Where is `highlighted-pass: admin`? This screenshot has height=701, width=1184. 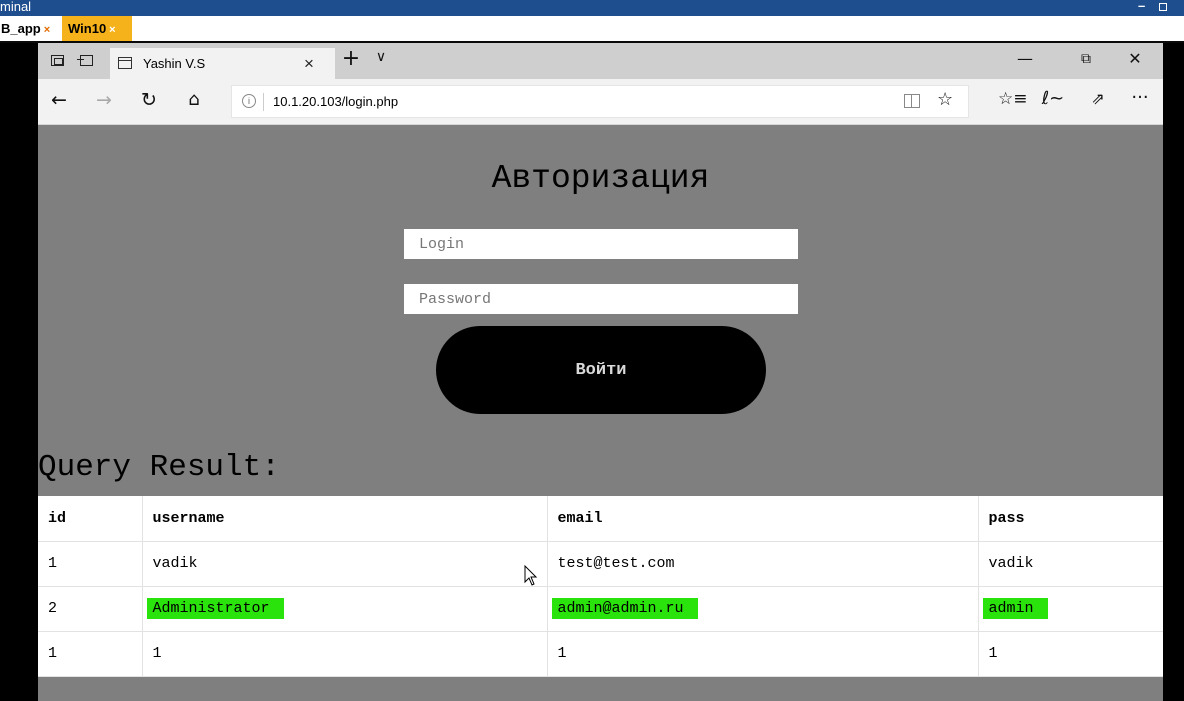
highlighted-pass: admin is located at coordinates (1015, 608).